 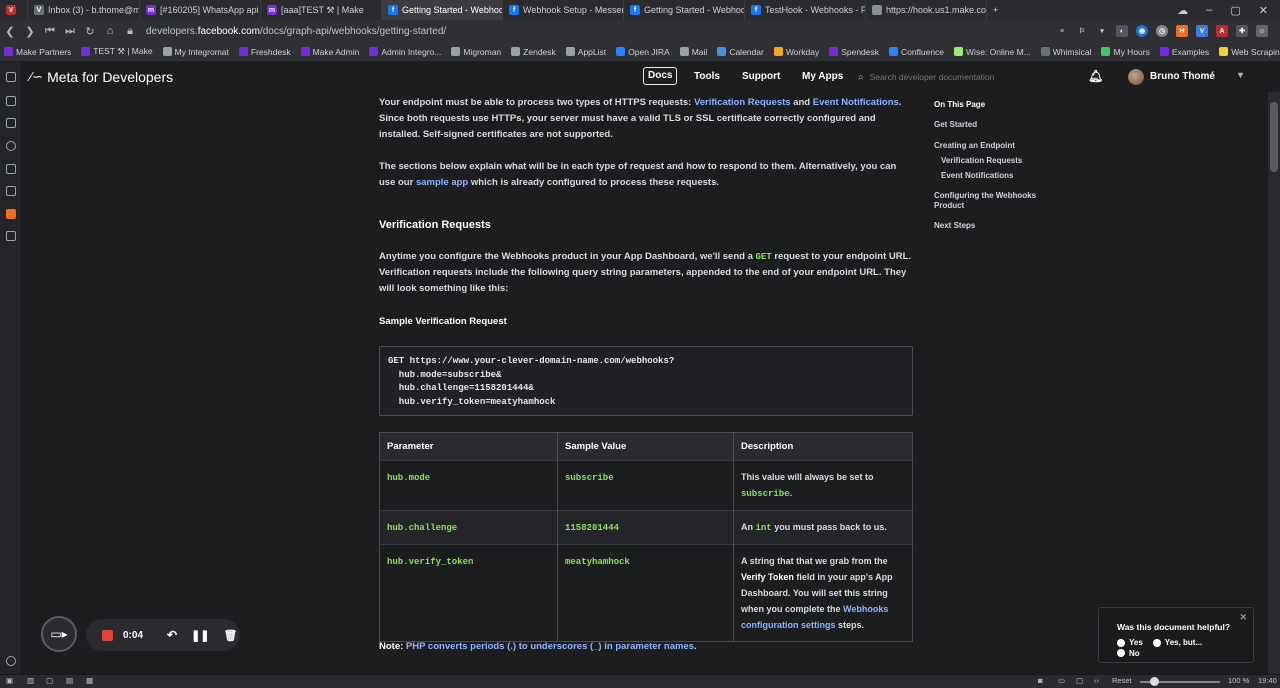 What do you see at coordinates (30, 31) in the screenshot?
I see `forward-icon: ❯` at bounding box center [30, 31].